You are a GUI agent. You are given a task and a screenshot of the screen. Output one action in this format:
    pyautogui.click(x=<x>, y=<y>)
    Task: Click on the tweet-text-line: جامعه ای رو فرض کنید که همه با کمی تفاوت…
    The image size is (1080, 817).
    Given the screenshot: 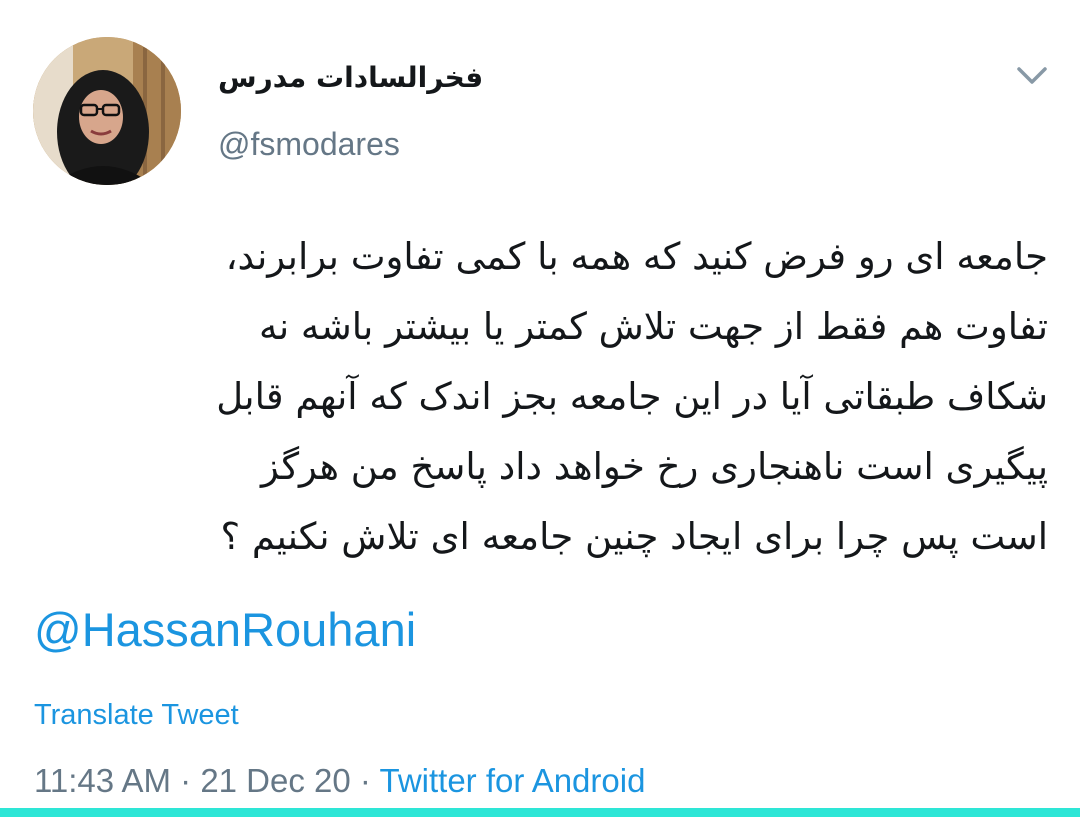 What is the action you would take?
    pyautogui.click(x=636, y=256)
    